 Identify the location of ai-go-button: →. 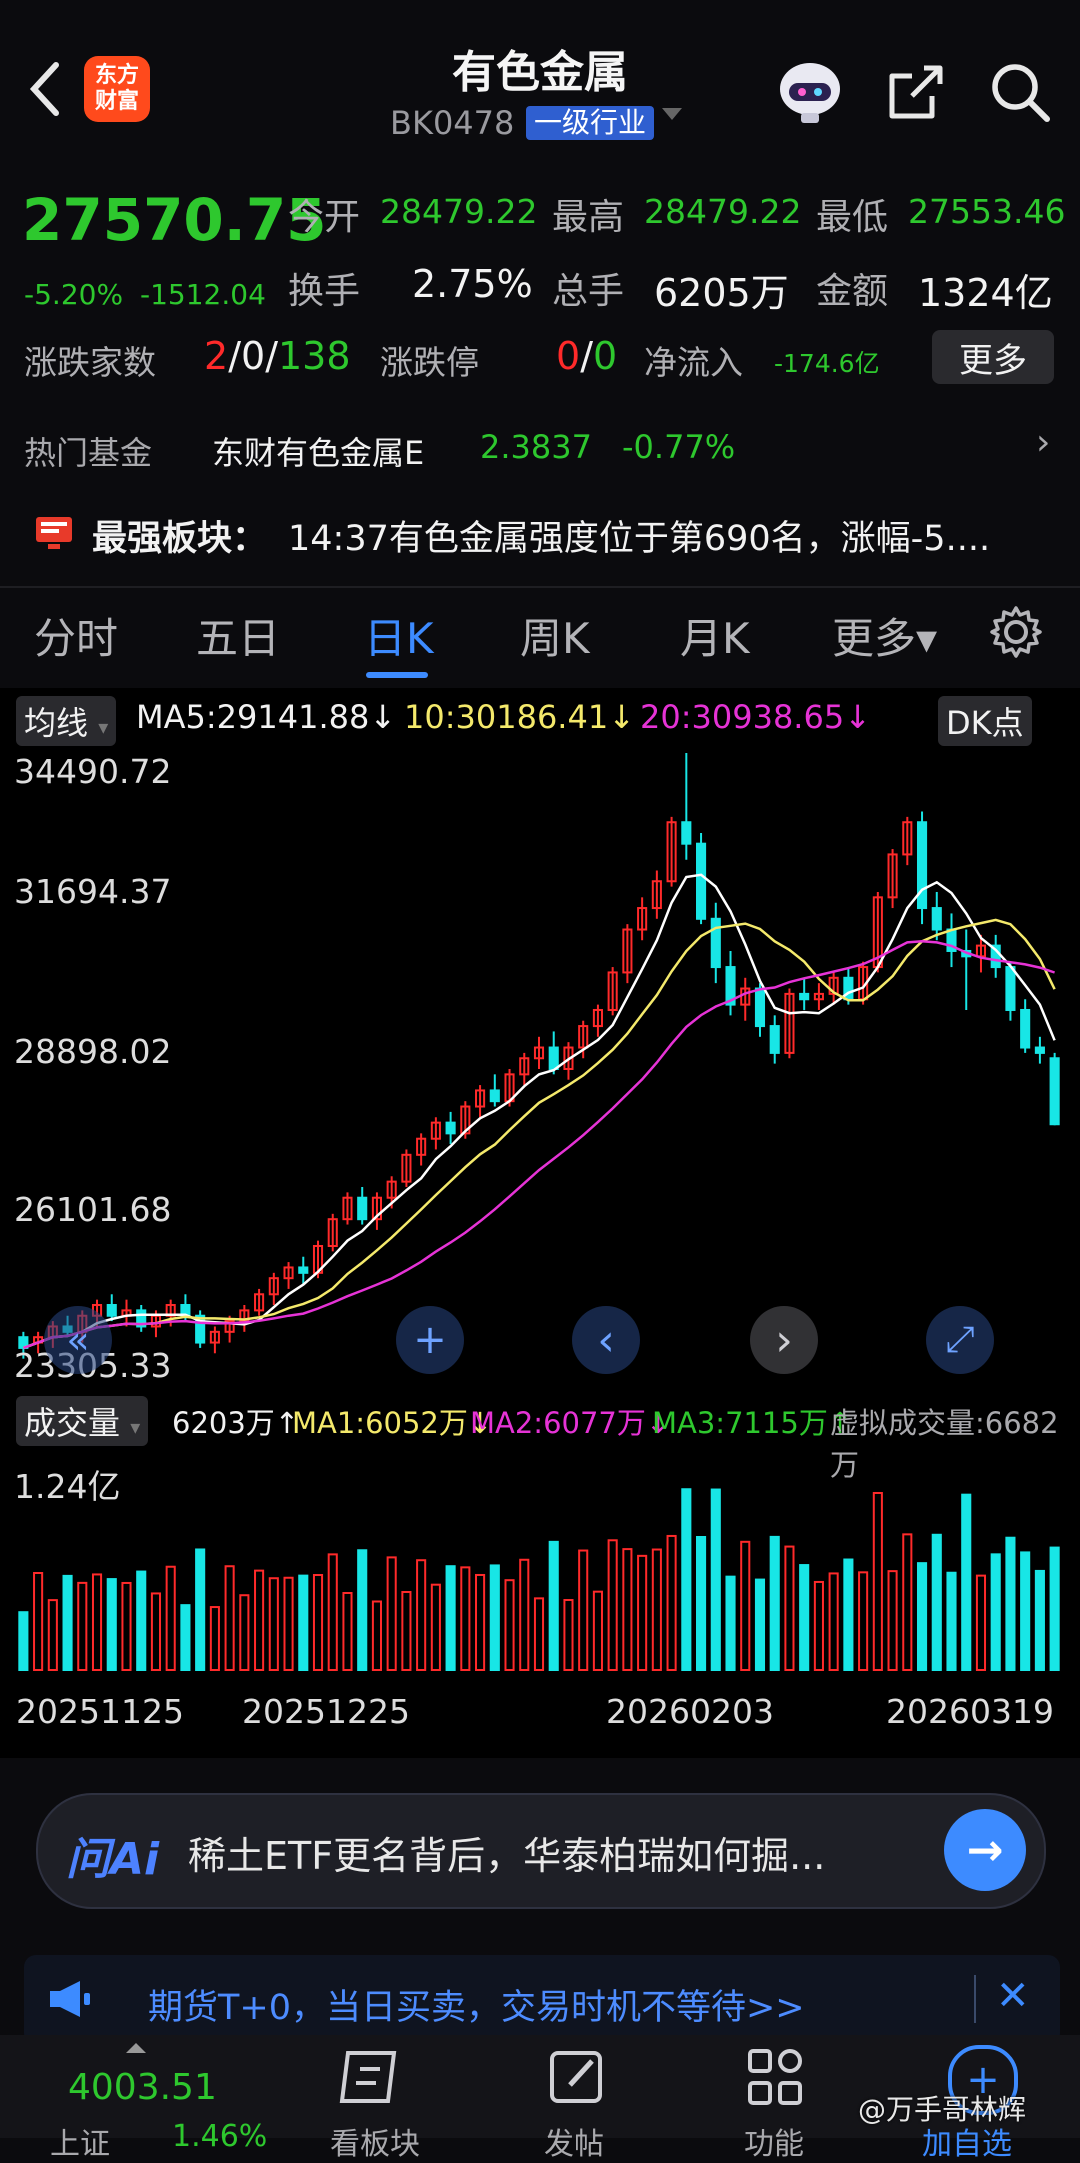
(985, 1850).